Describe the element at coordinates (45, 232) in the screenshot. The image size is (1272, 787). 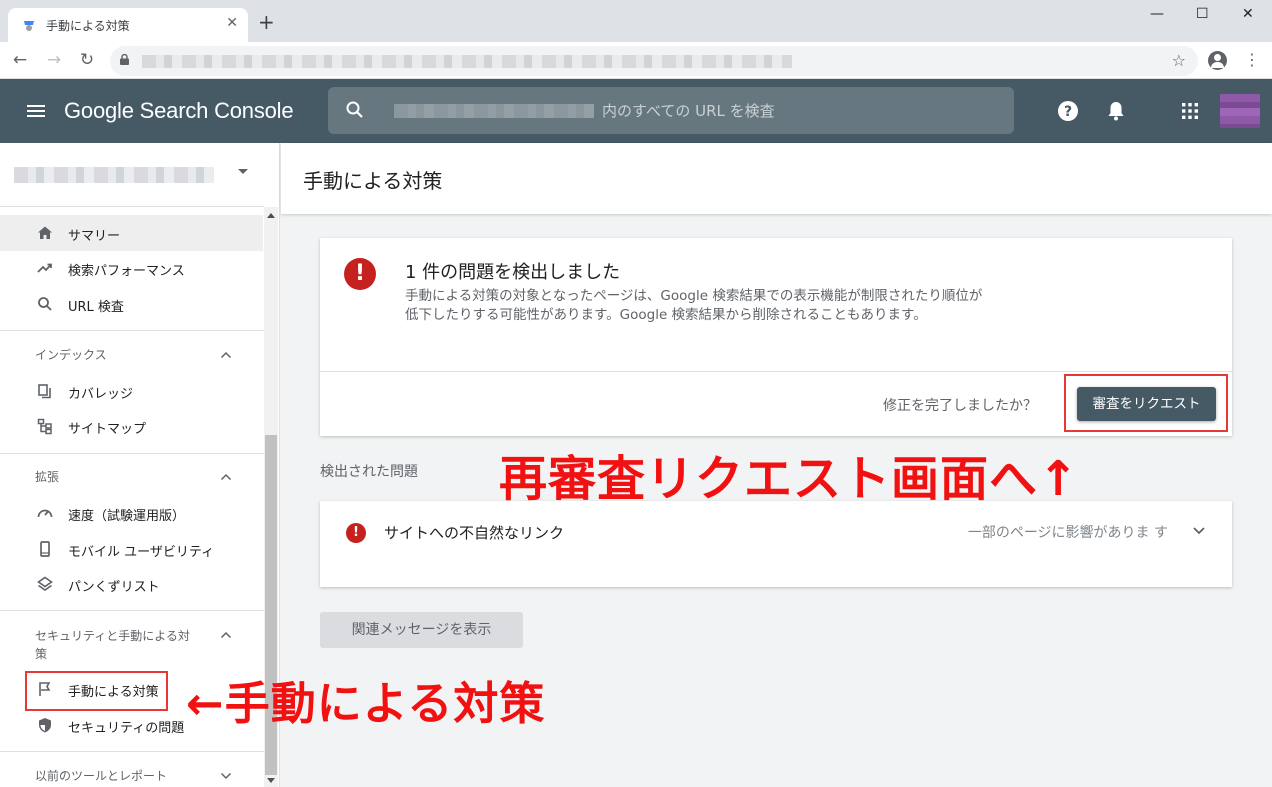
I see `home-icon` at that location.